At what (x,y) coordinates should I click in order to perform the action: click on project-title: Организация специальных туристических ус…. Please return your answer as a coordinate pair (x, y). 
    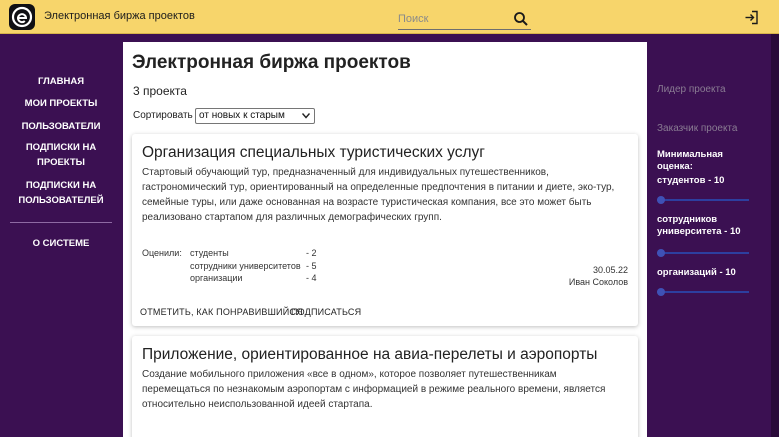
    Looking at the image, I should click on (313, 153).